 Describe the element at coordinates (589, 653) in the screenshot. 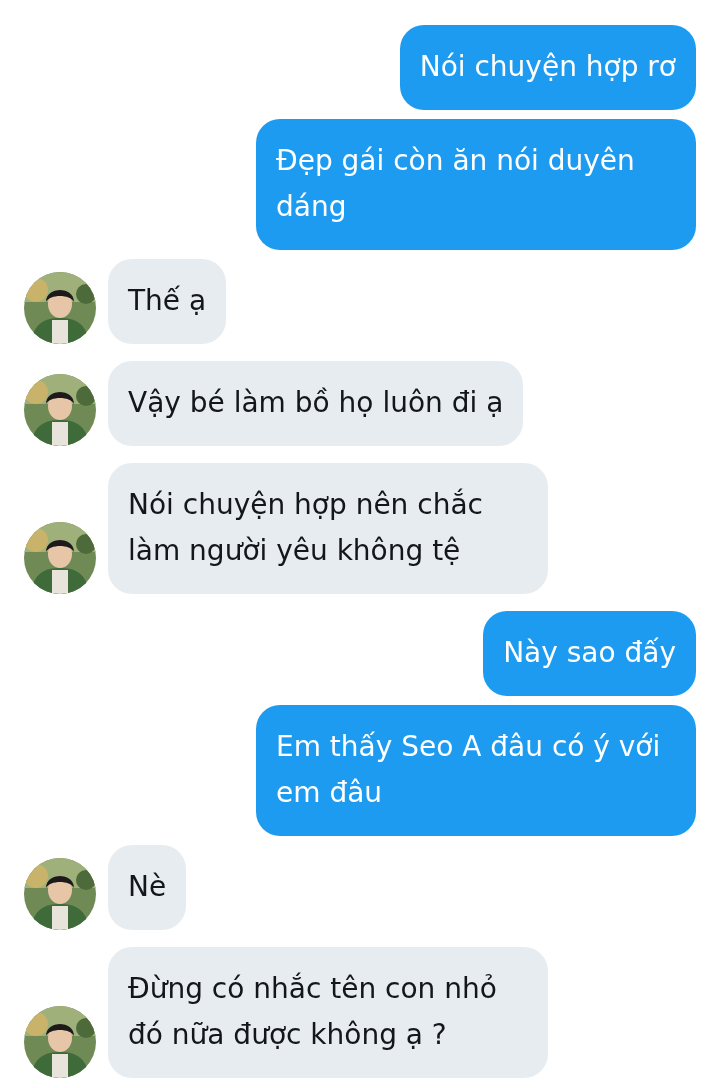

I see `message-bubble: Này sao đấy` at that location.